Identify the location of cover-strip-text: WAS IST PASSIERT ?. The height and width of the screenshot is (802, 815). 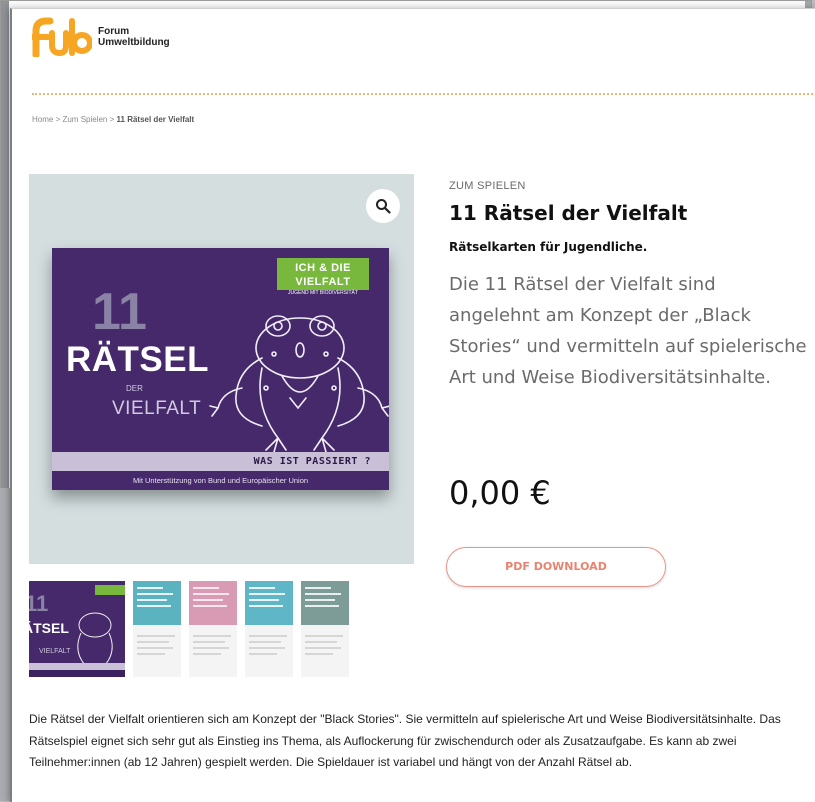
(312, 461).